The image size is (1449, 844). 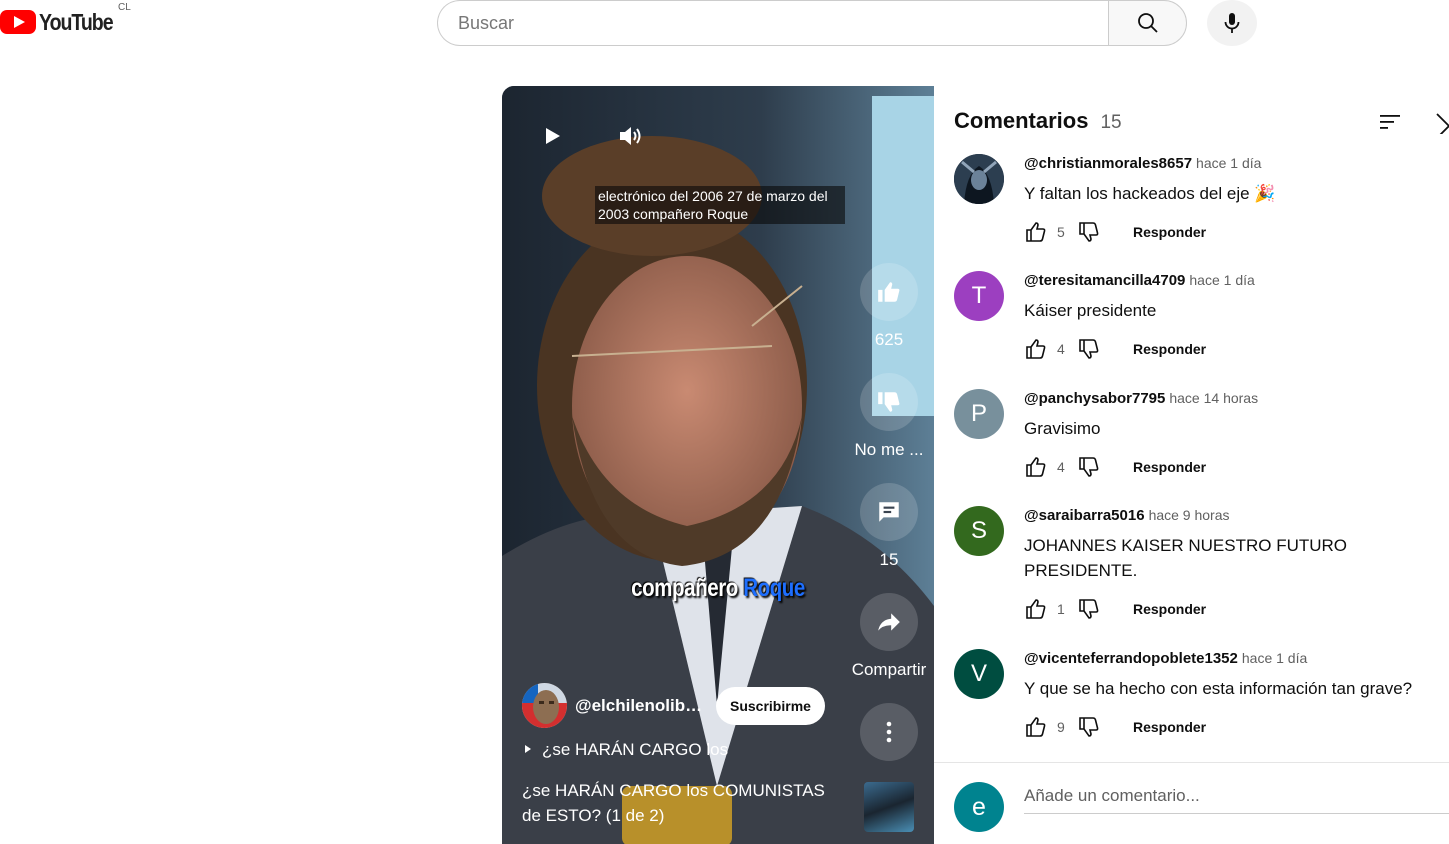 I want to click on comments-header: Comentarios 15, so click(x=1038, y=121).